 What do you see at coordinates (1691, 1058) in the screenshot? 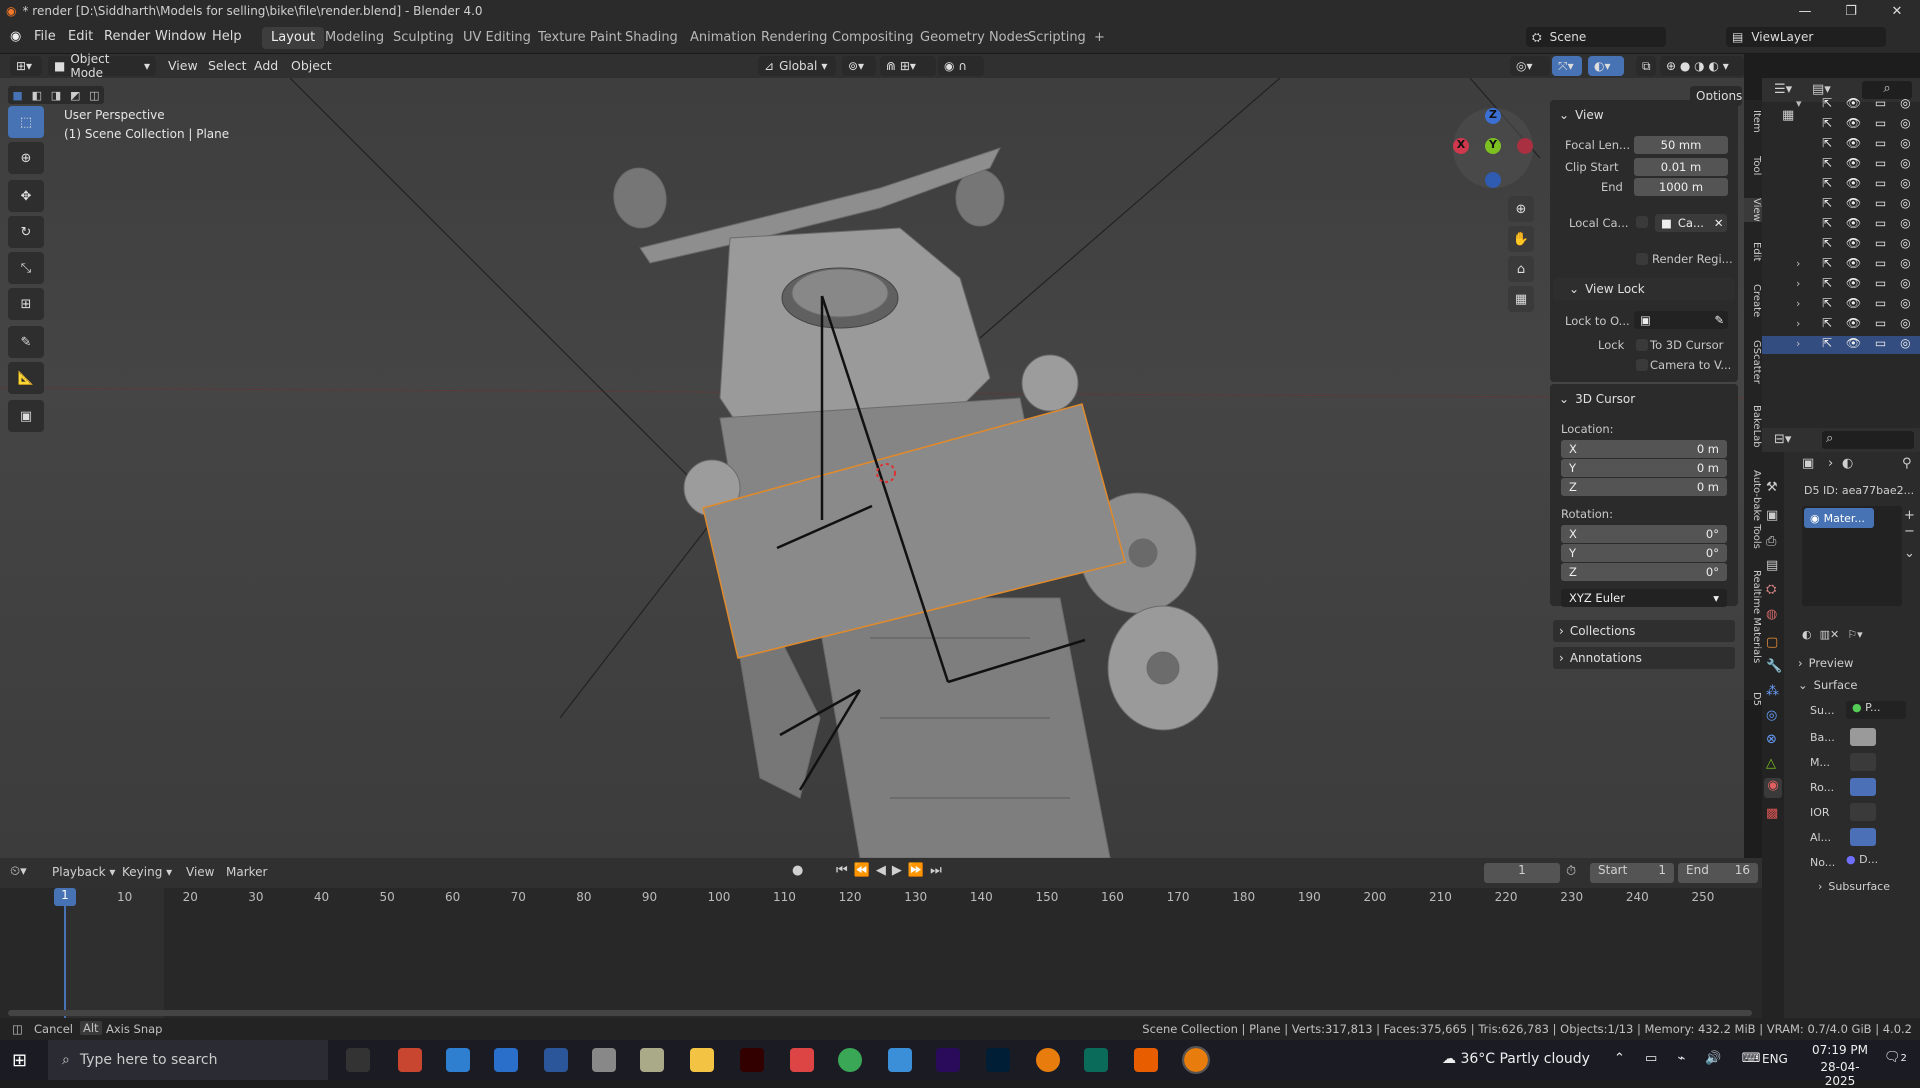
I see `system-tray-icons: ⌃ ▭ ⌁ 🔊 ⌨` at bounding box center [1691, 1058].